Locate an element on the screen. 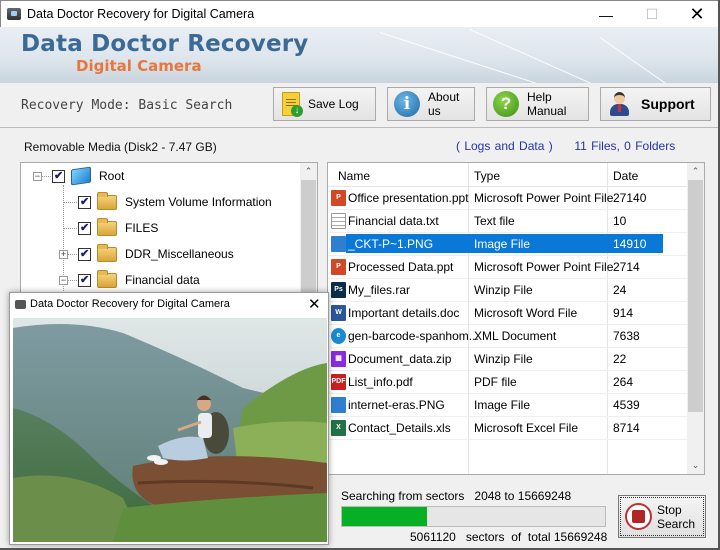 This screenshot has height=550, width=720. expand-toggle: + is located at coordinates (63, 254).